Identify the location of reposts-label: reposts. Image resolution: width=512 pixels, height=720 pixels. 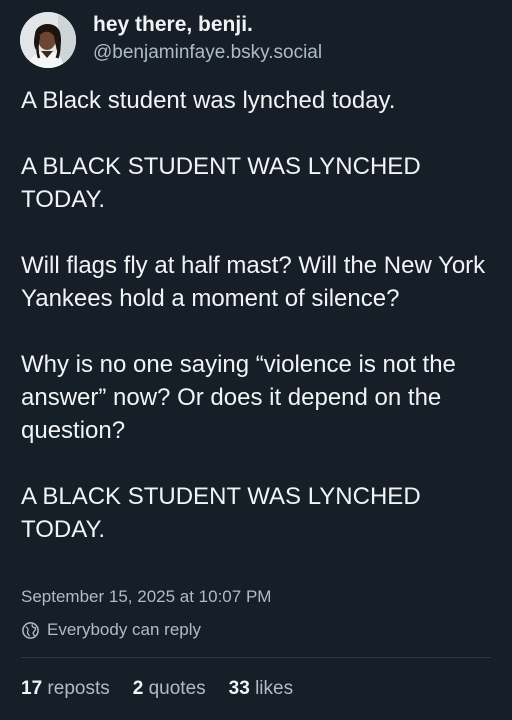
(78, 688).